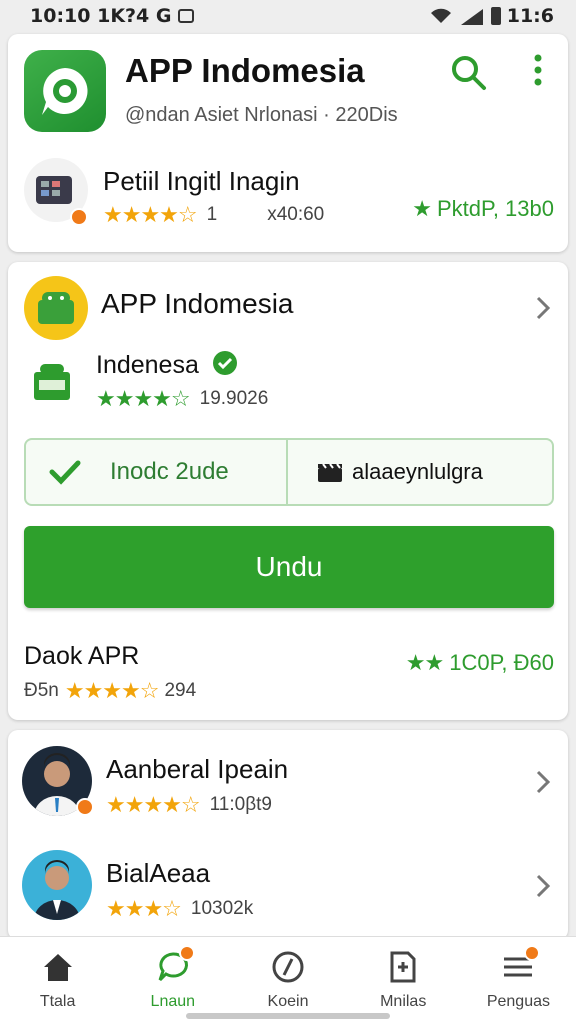 The width and height of the screenshot is (576, 1024). What do you see at coordinates (197, 769) in the screenshot?
I see `user-name: Aanberal Ipeain` at bounding box center [197, 769].